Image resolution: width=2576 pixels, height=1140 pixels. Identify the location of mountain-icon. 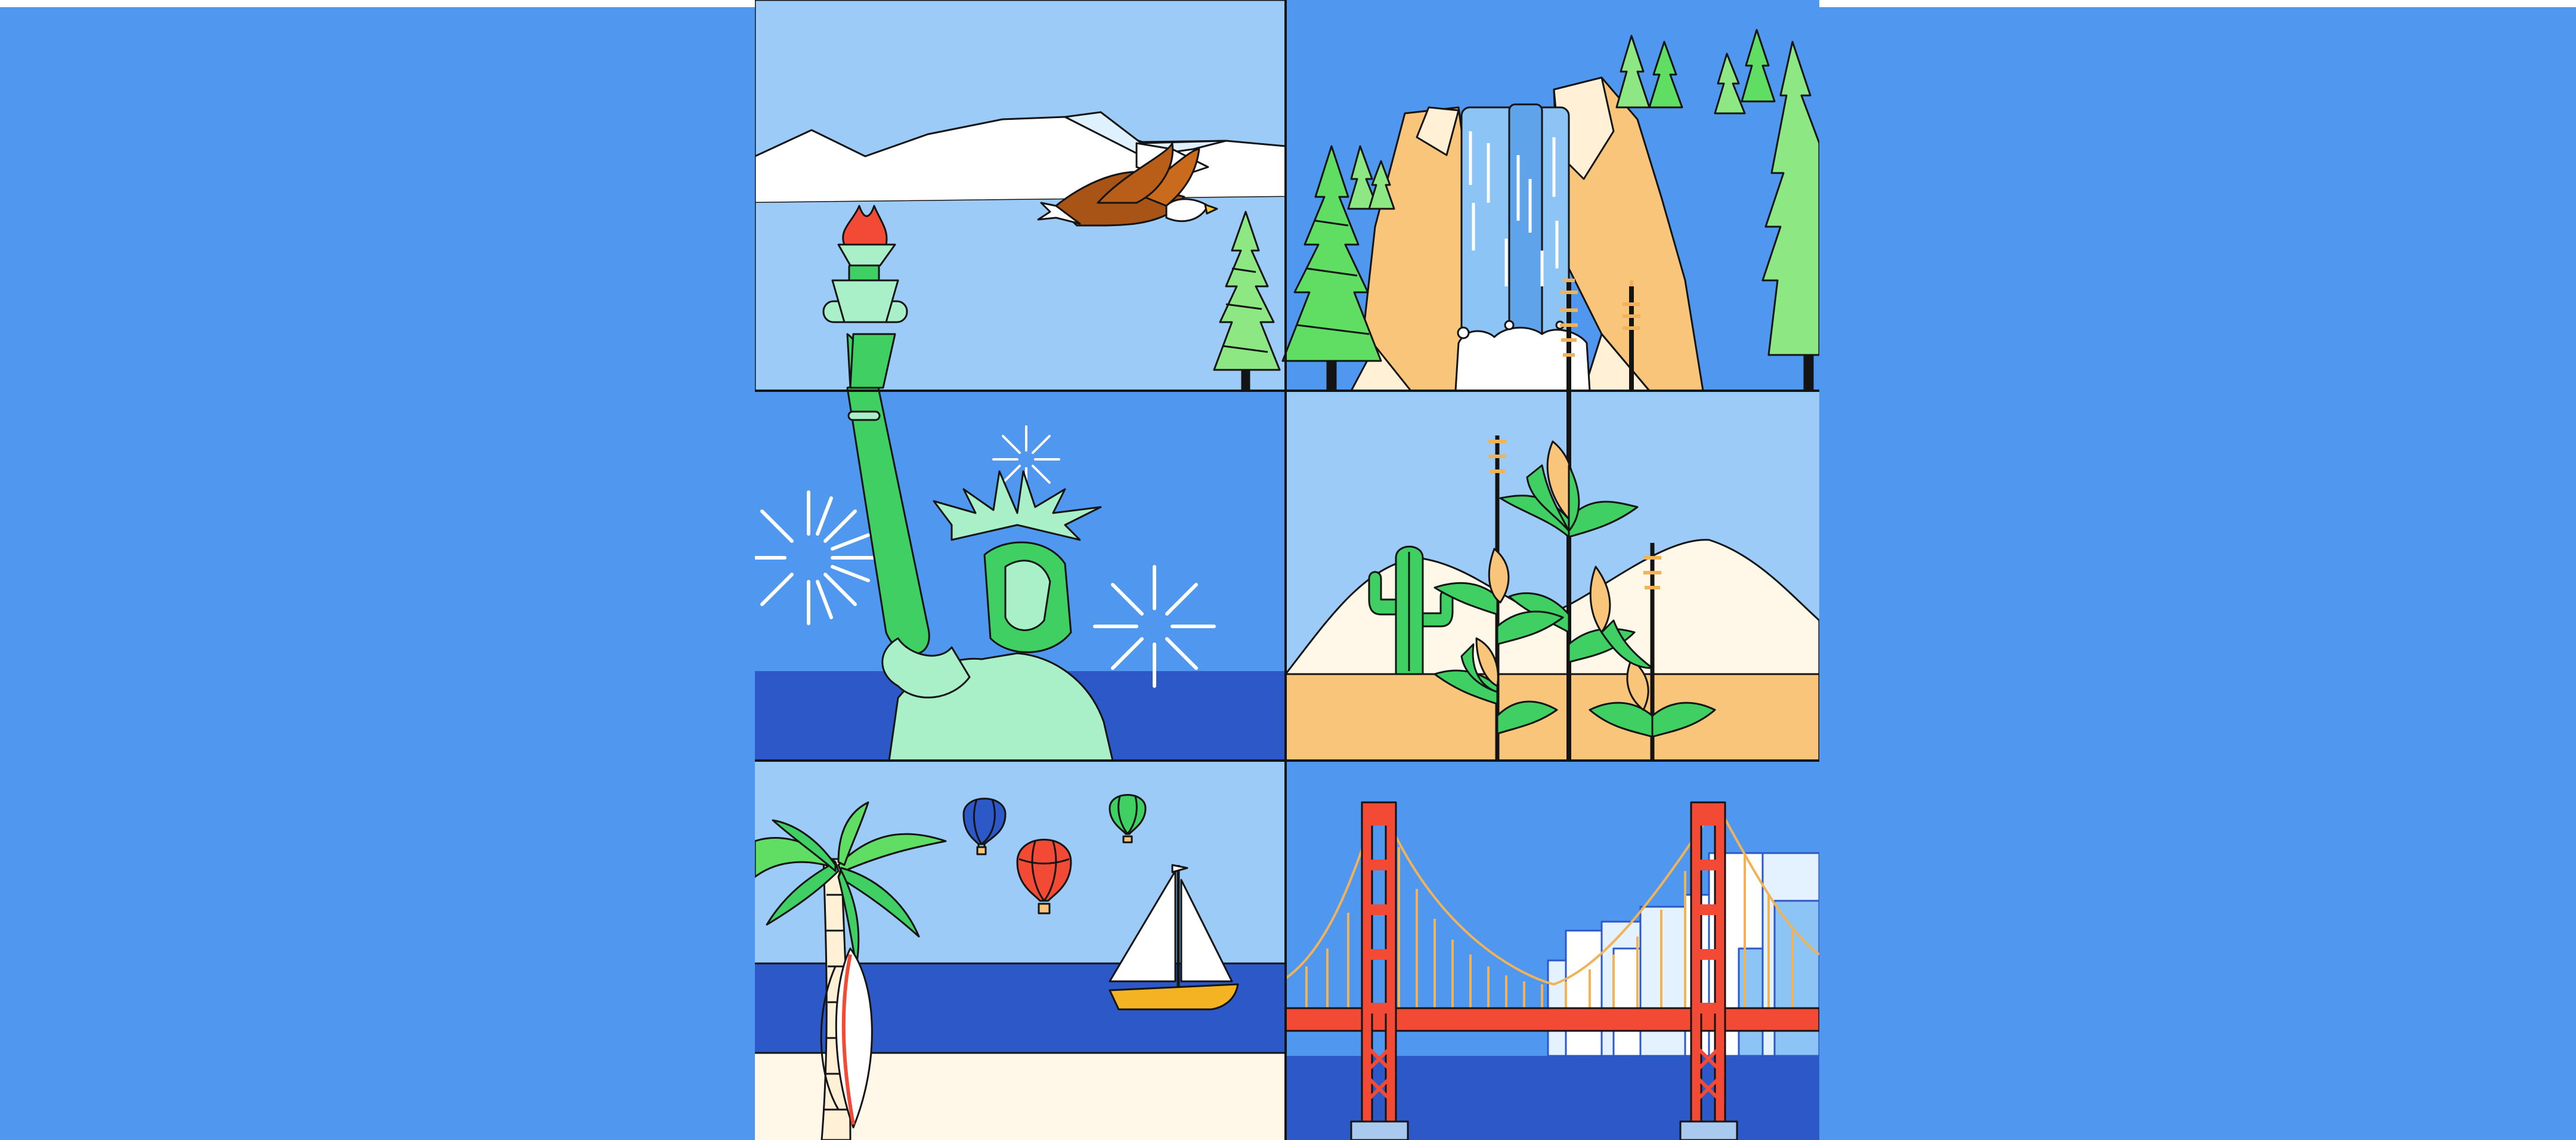
(1021, 251).